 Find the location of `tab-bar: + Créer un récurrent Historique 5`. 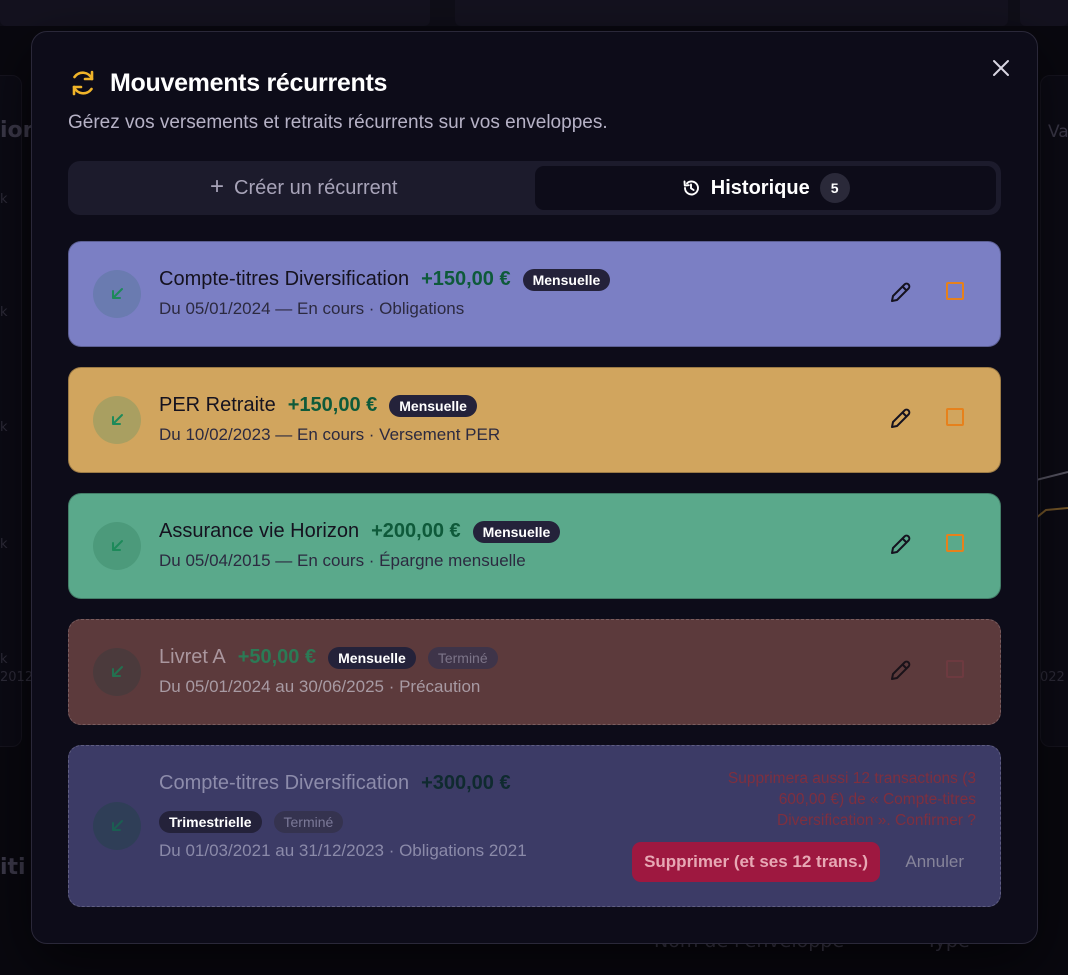

tab-bar: + Créer un récurrent Historique 5 is located at coordinates (534, 188).